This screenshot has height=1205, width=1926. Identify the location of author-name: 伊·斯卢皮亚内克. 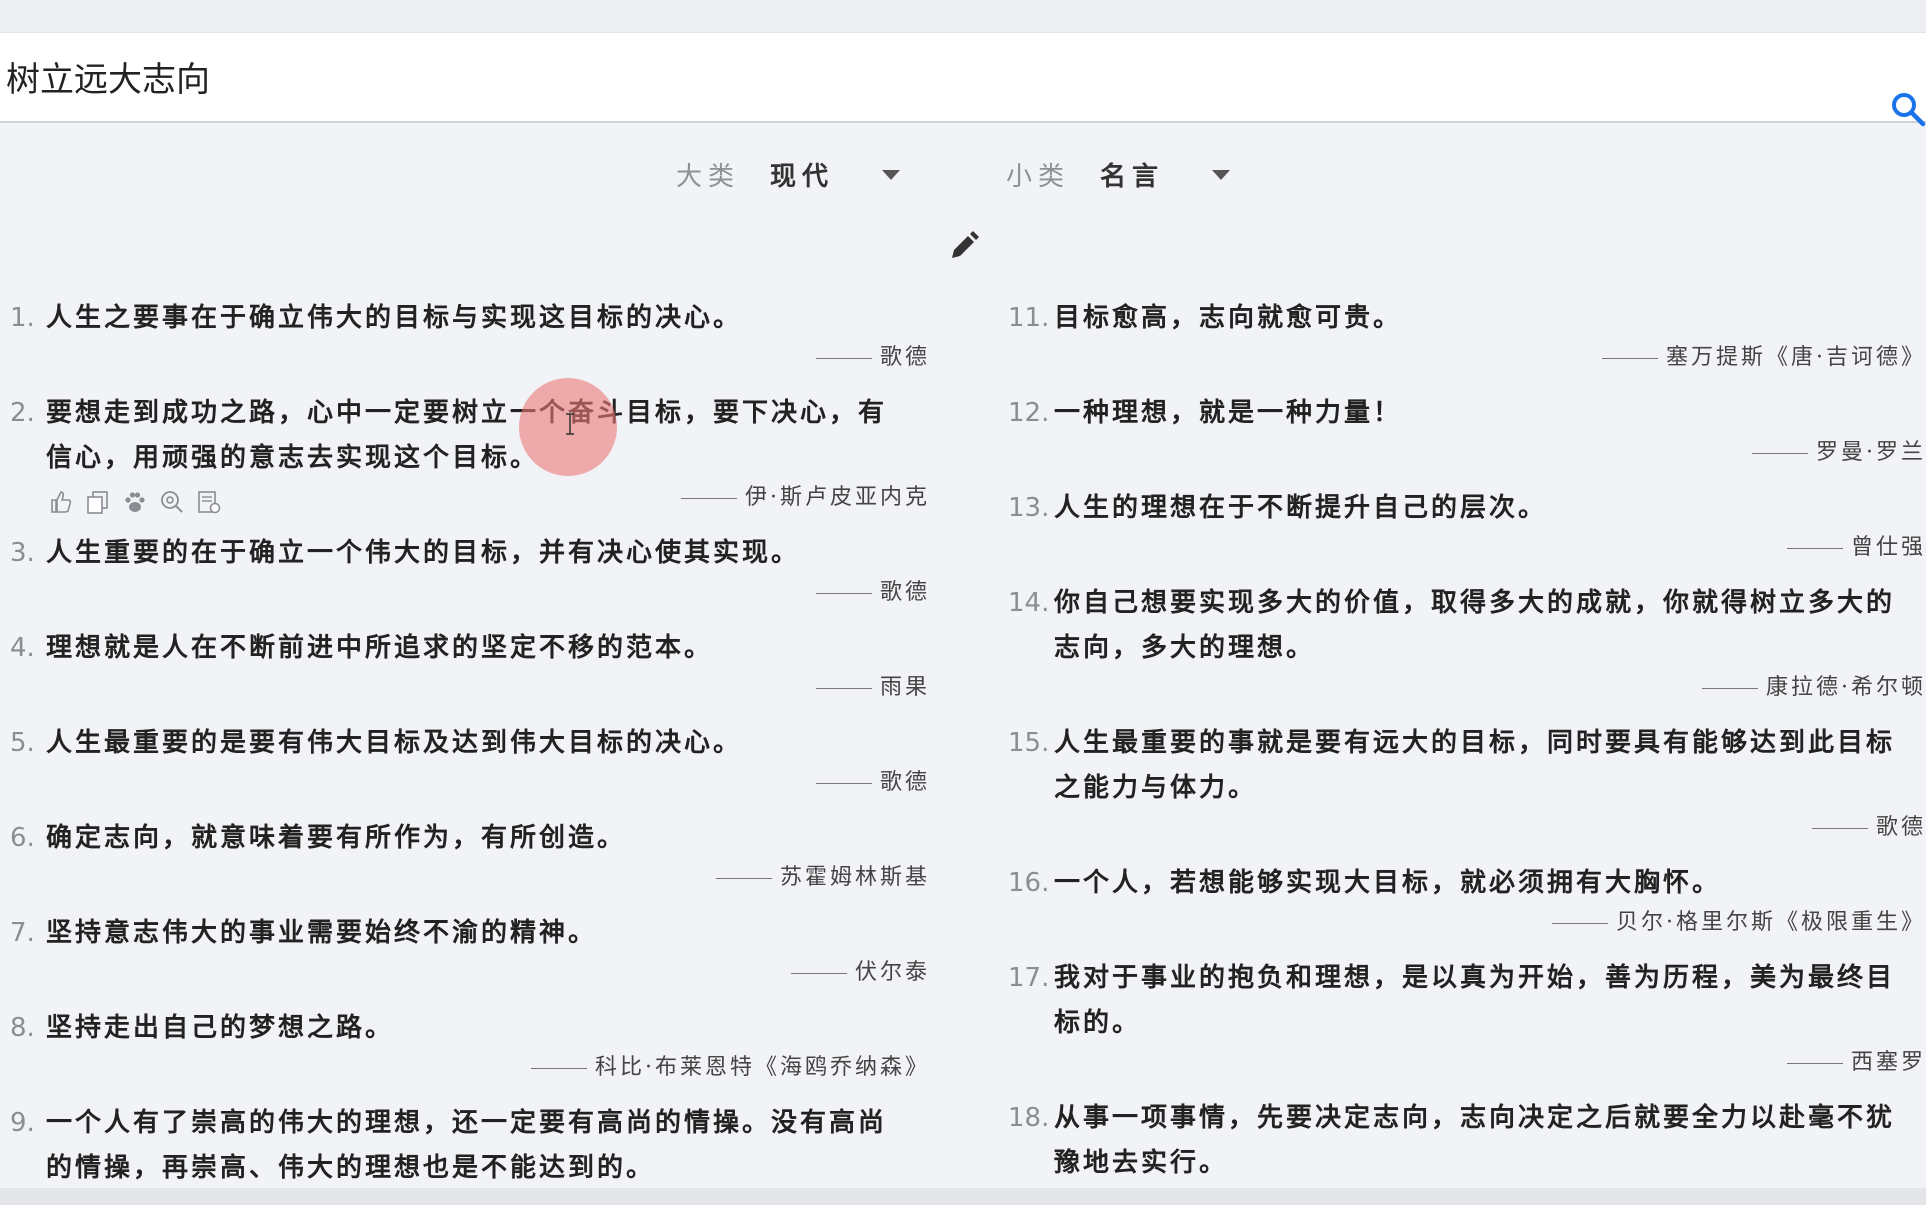
(837, 497).